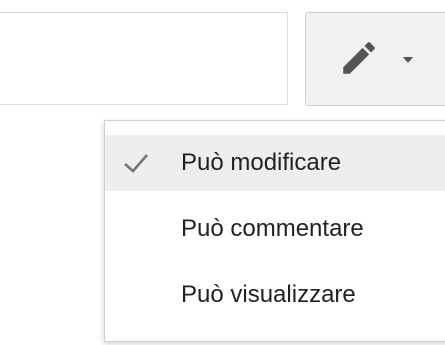 The height and width of the screenshot is (345, 445). Describe the element at coordinates (268, 294) in the screenshot. I see `menu-item-label: Può visualizzare` at that location.